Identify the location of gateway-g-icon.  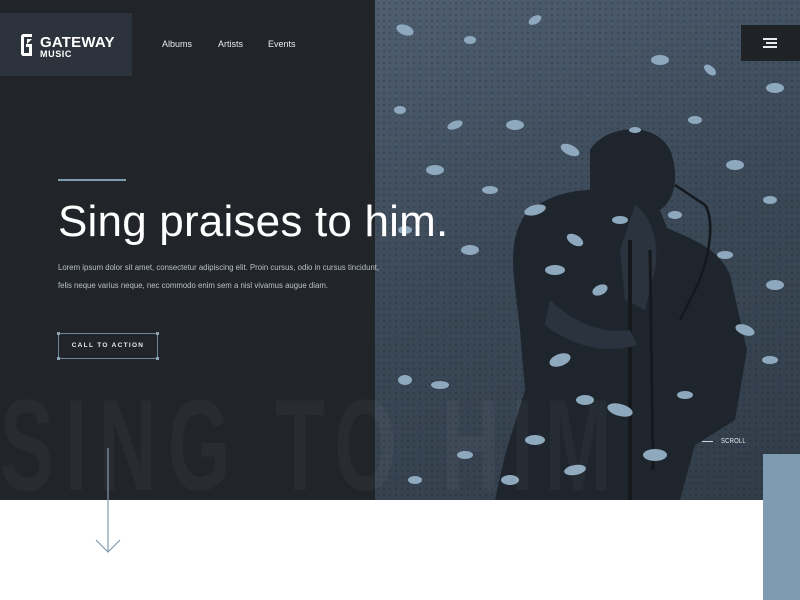
(26, 45).